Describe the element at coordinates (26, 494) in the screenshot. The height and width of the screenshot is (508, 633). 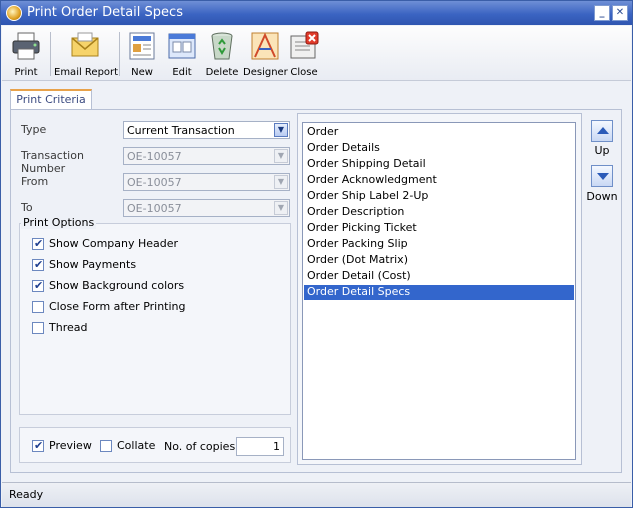
I see `status-text: Ready` at that location.